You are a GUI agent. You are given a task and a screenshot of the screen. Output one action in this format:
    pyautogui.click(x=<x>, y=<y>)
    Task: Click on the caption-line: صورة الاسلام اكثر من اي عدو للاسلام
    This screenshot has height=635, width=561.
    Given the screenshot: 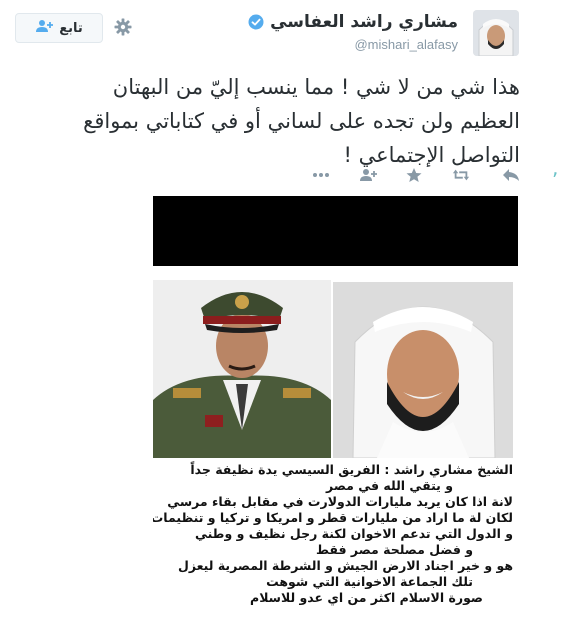 What is the action you would take?
    pyautogui.click(x=366, y=597)
    